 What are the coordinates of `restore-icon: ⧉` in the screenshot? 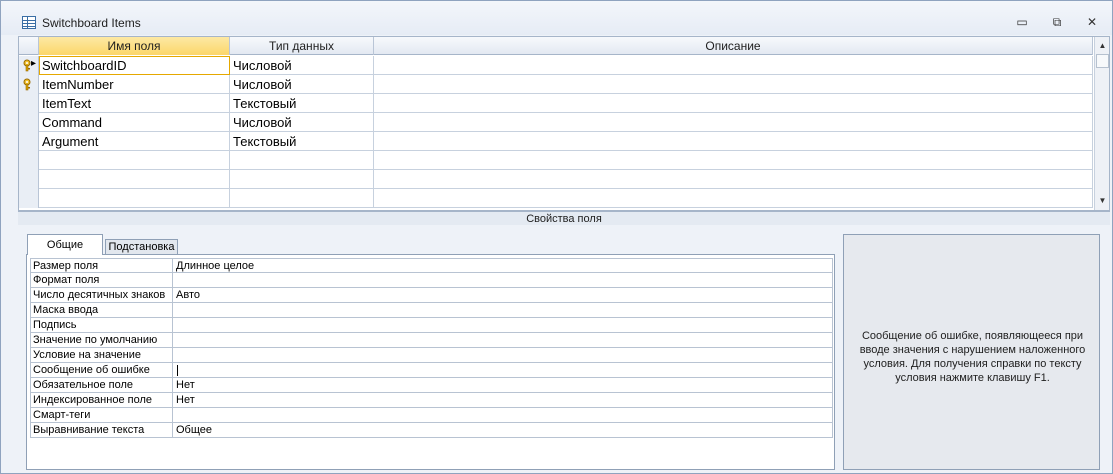 It's located at (1057, 22).